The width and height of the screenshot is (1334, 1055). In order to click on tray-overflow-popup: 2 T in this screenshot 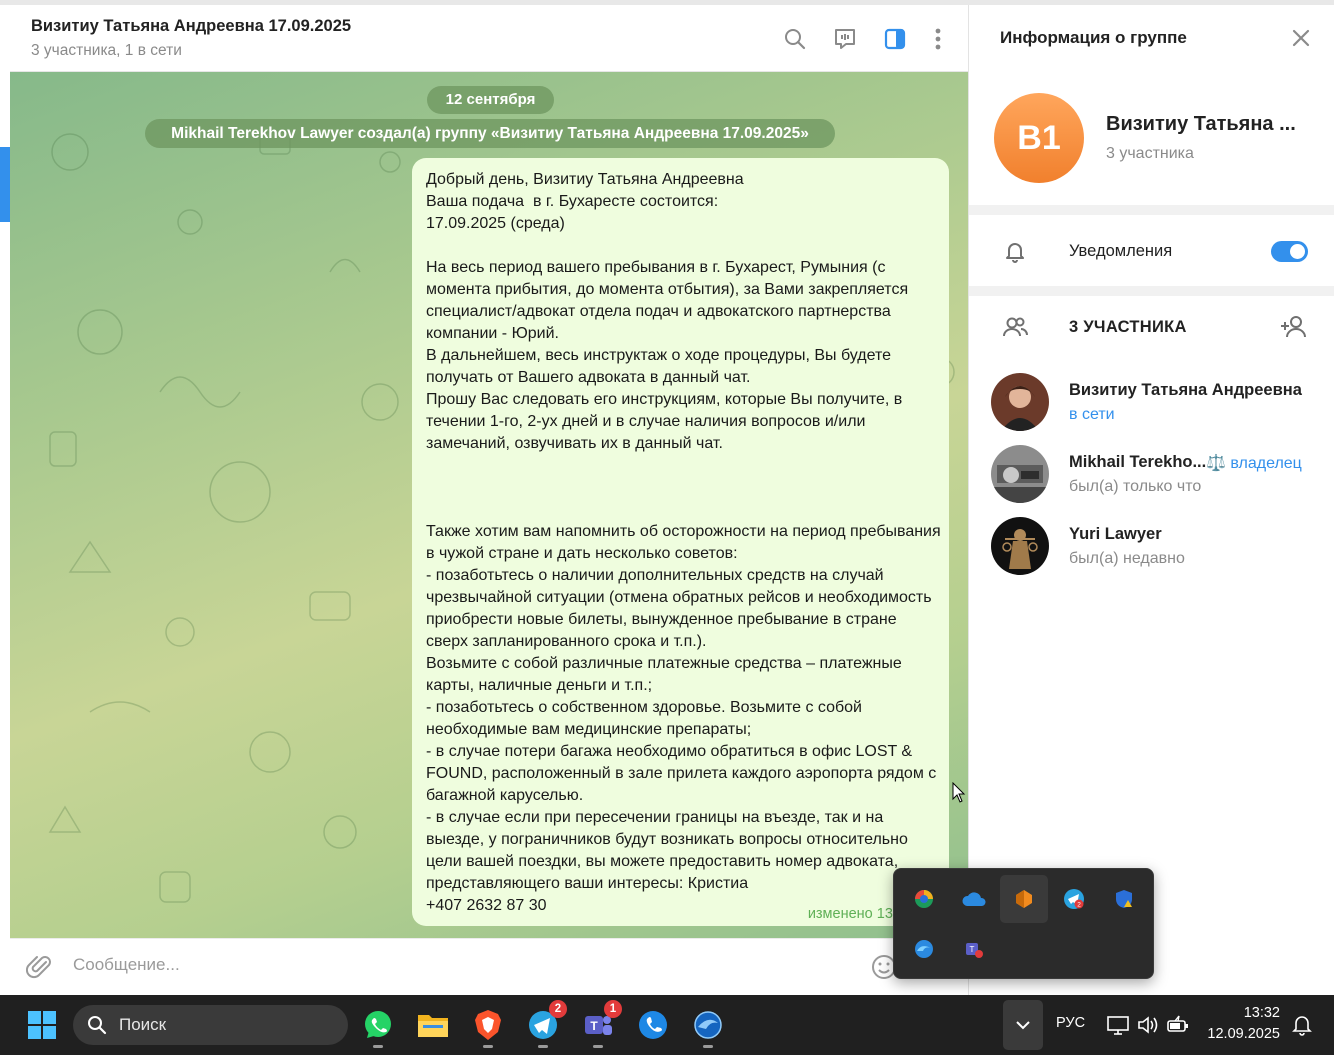, I will do `click(1023, 923)`.